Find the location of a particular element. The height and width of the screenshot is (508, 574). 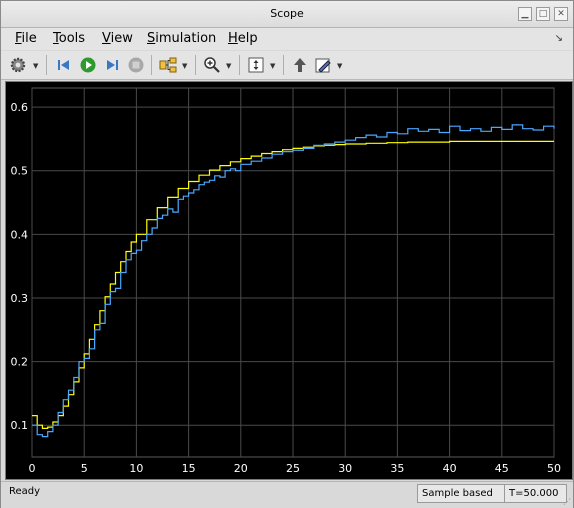

title-bar: Scope ▁ □ ✕ is located at coordinates (287, 14).